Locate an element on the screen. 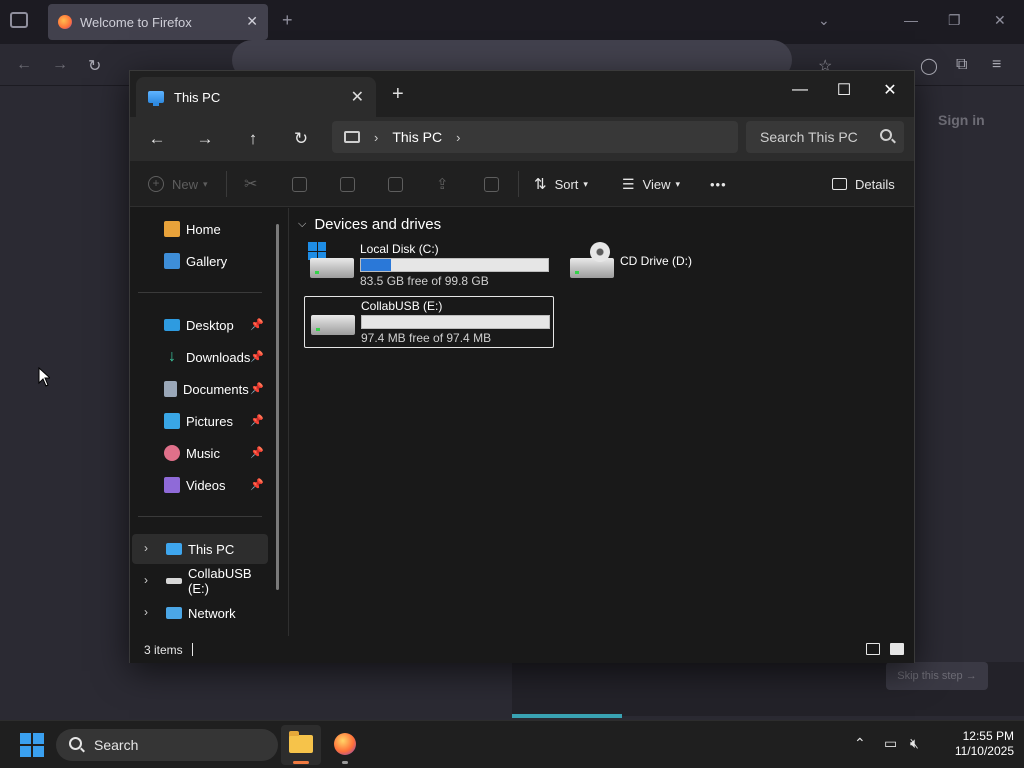 The height and width of the screenshot is (768, 1024). new-button-label: New is located at coordinates (185, 184).